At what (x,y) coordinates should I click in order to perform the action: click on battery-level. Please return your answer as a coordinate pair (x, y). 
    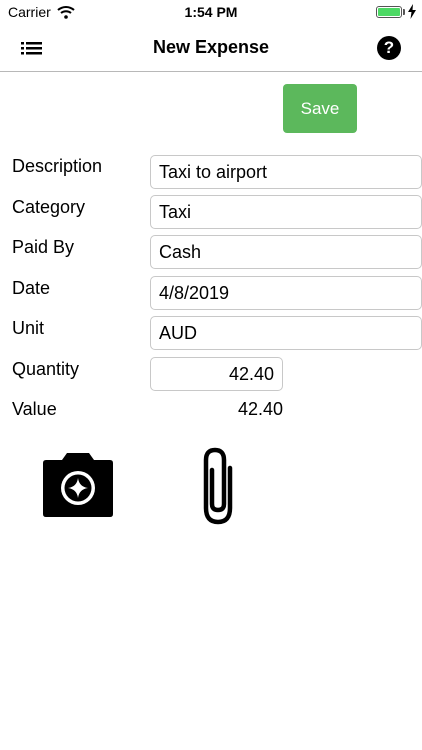
    Looking at the image, I should click on (389, 12).